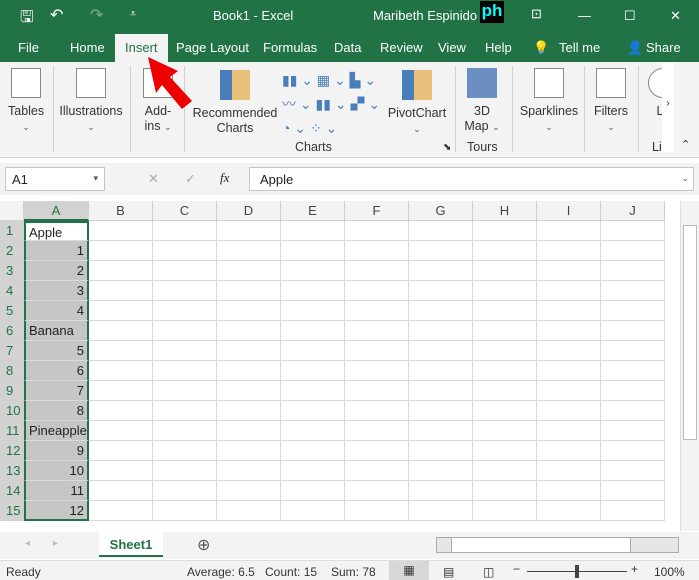 This screenshot has width=699, height=580. What do you see at coordinates (131, 544) in the screenshot?
I see `sheet-tab: Sheet1` at bounding box center [131, 544].